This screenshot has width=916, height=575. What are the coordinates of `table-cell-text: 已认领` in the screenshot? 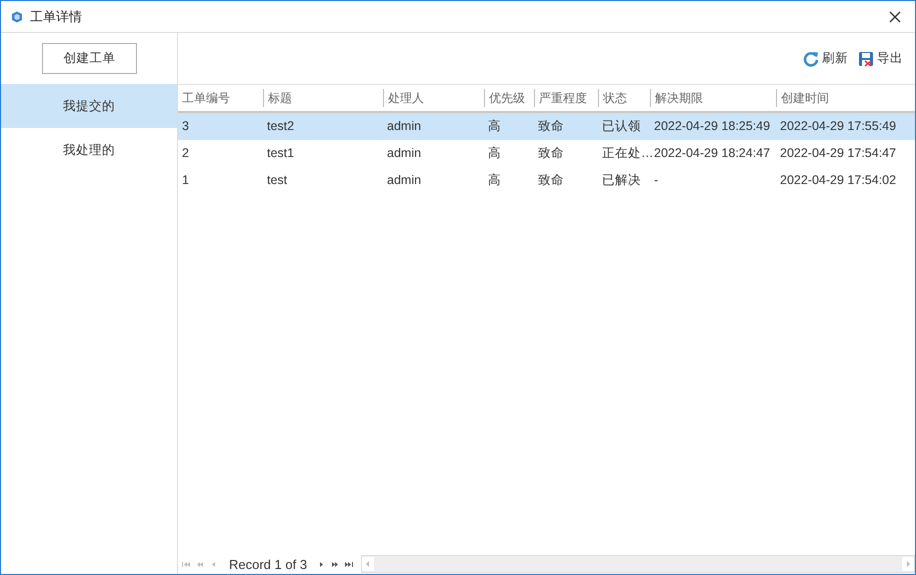 It's located at (621, 126).